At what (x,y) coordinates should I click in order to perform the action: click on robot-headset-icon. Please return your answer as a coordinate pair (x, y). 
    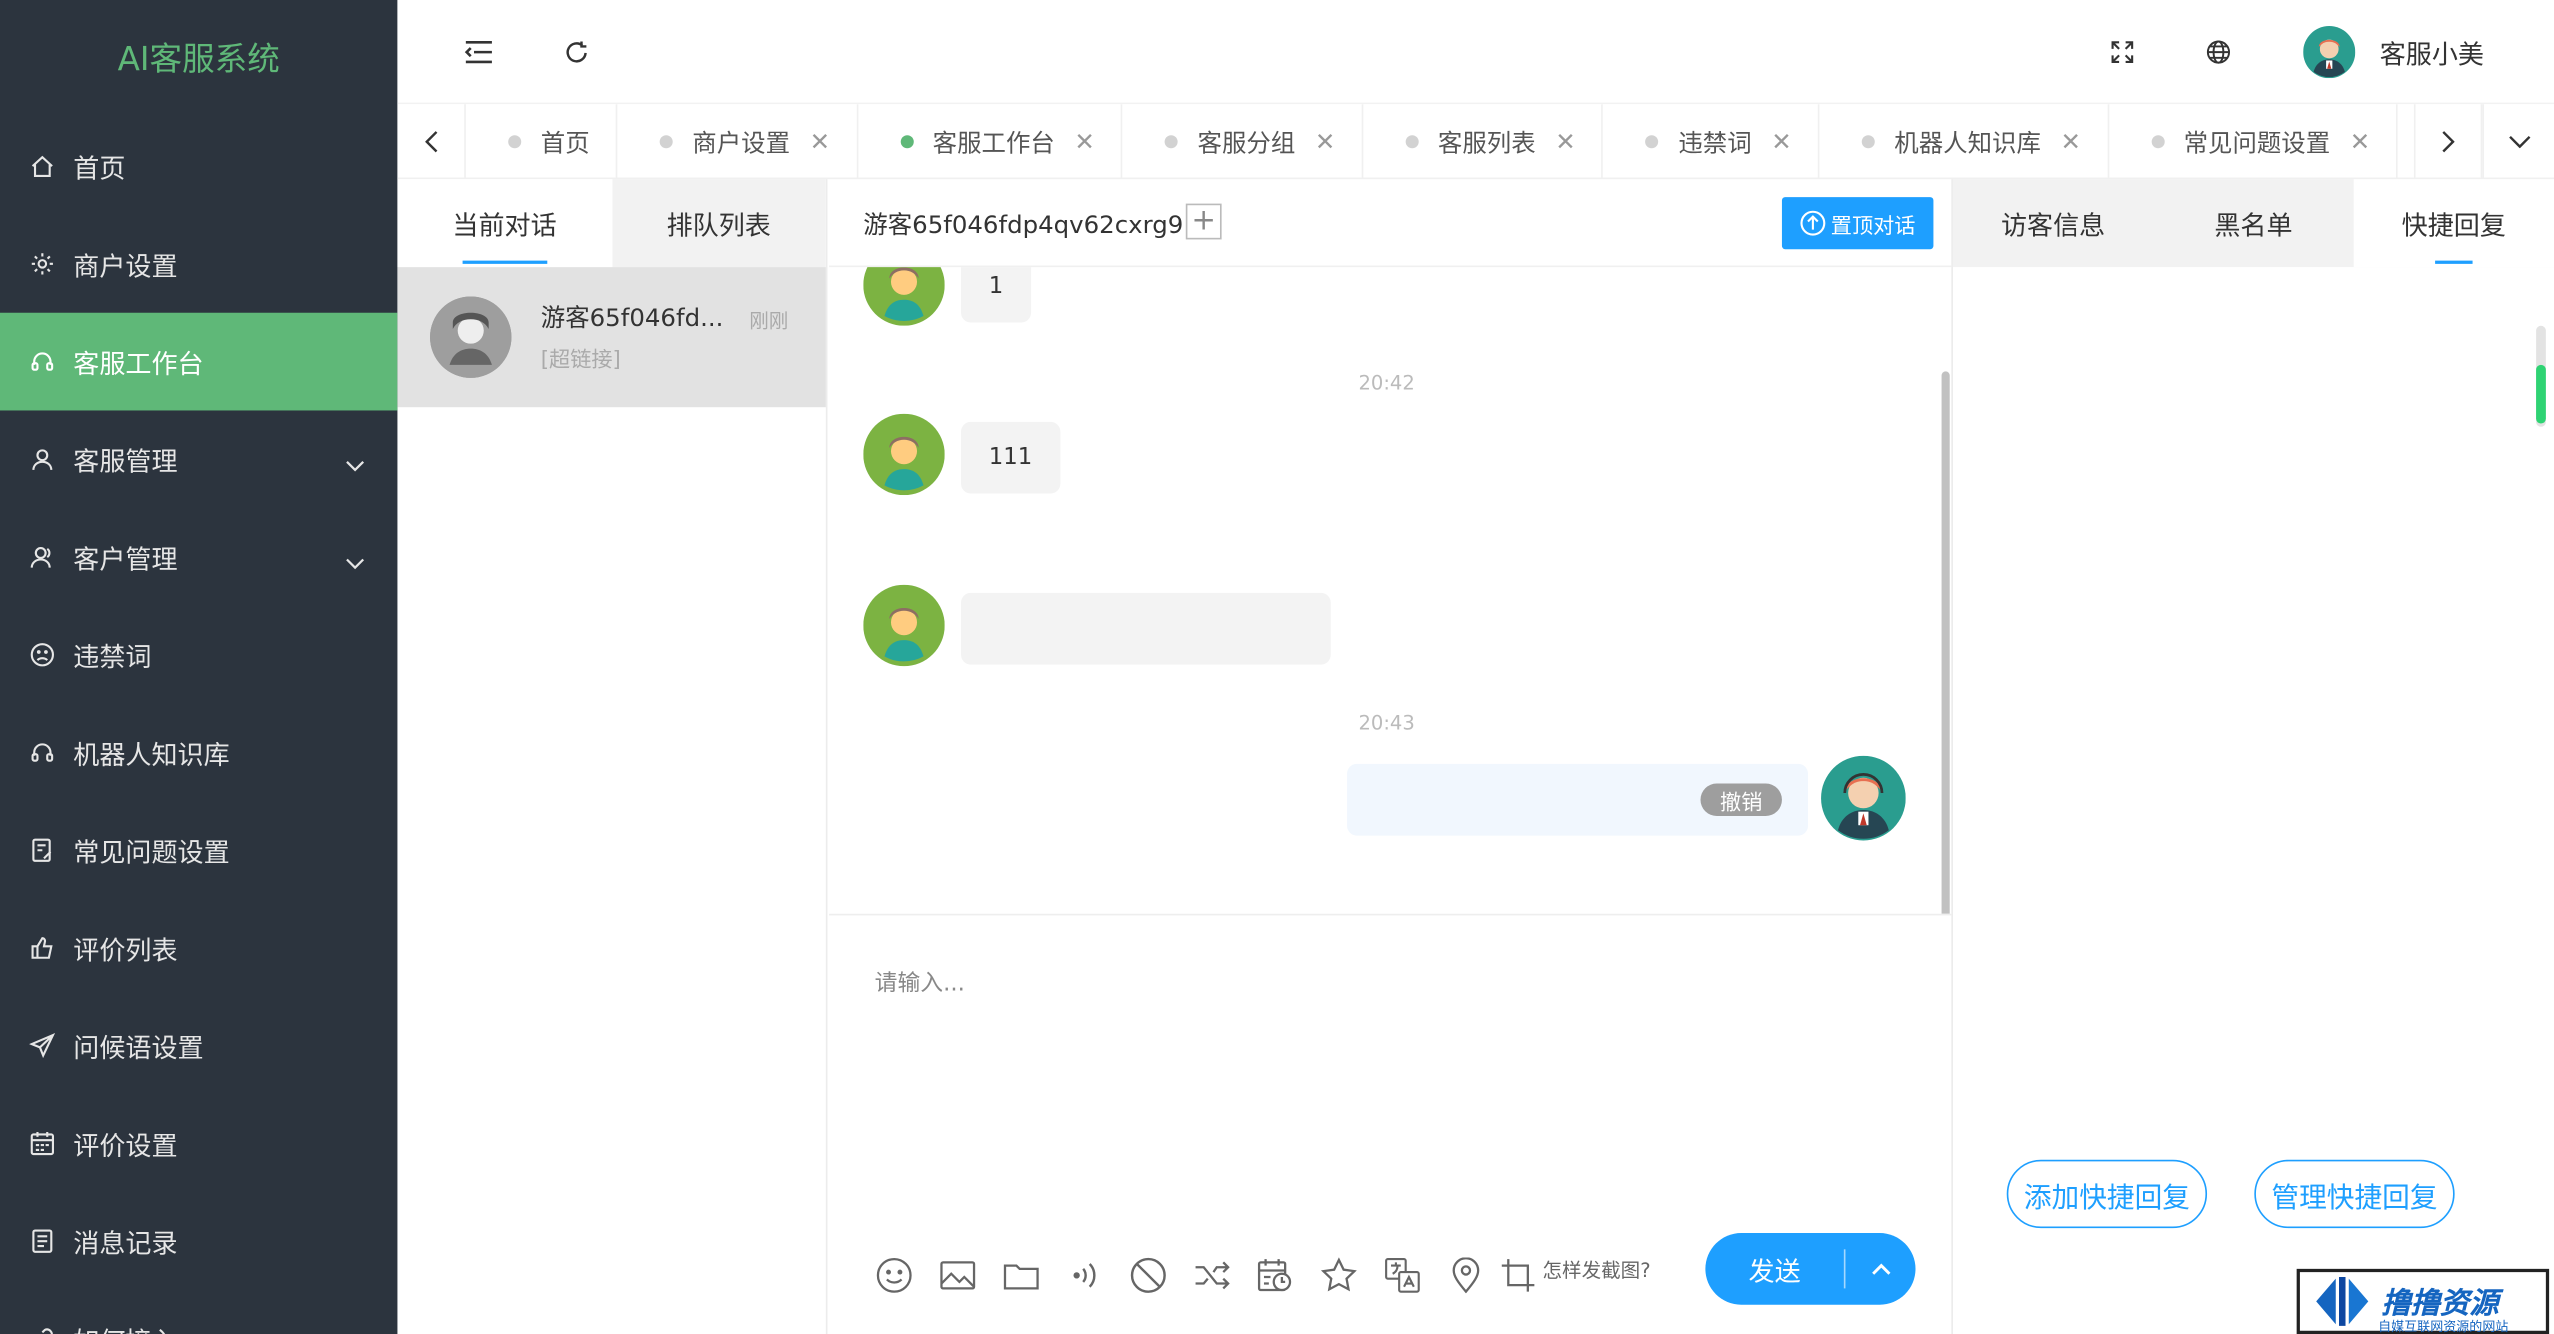
    Looking at the image, I should click on (42, 752).